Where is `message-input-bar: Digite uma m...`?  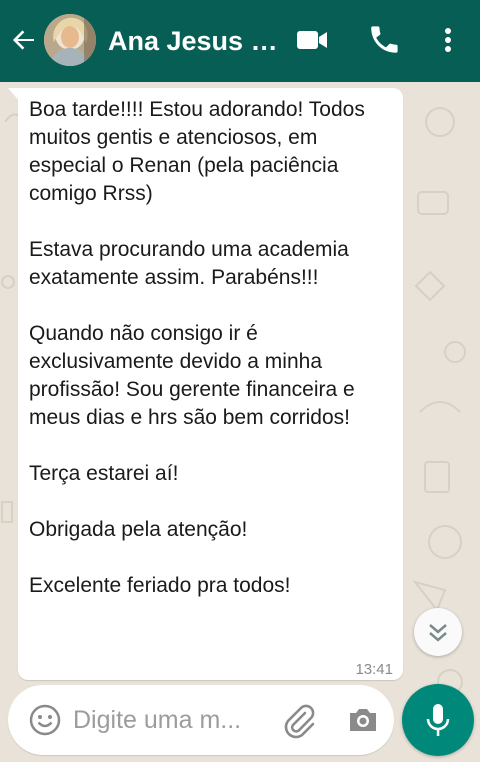 message-input-bar: Digite uma m... is located at coordinates (201, 720).